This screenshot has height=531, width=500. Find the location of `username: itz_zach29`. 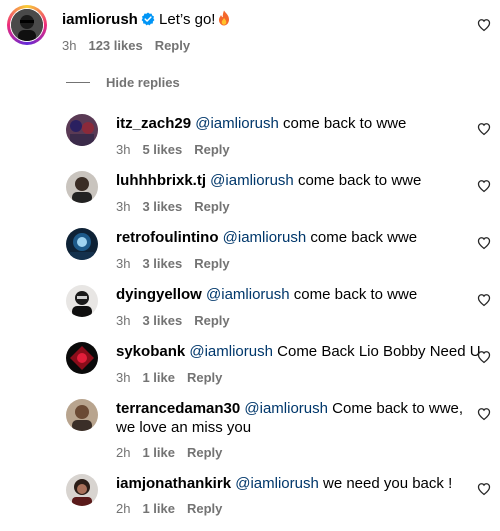

username: itz_zach29 is located at coordinates (153, 123).